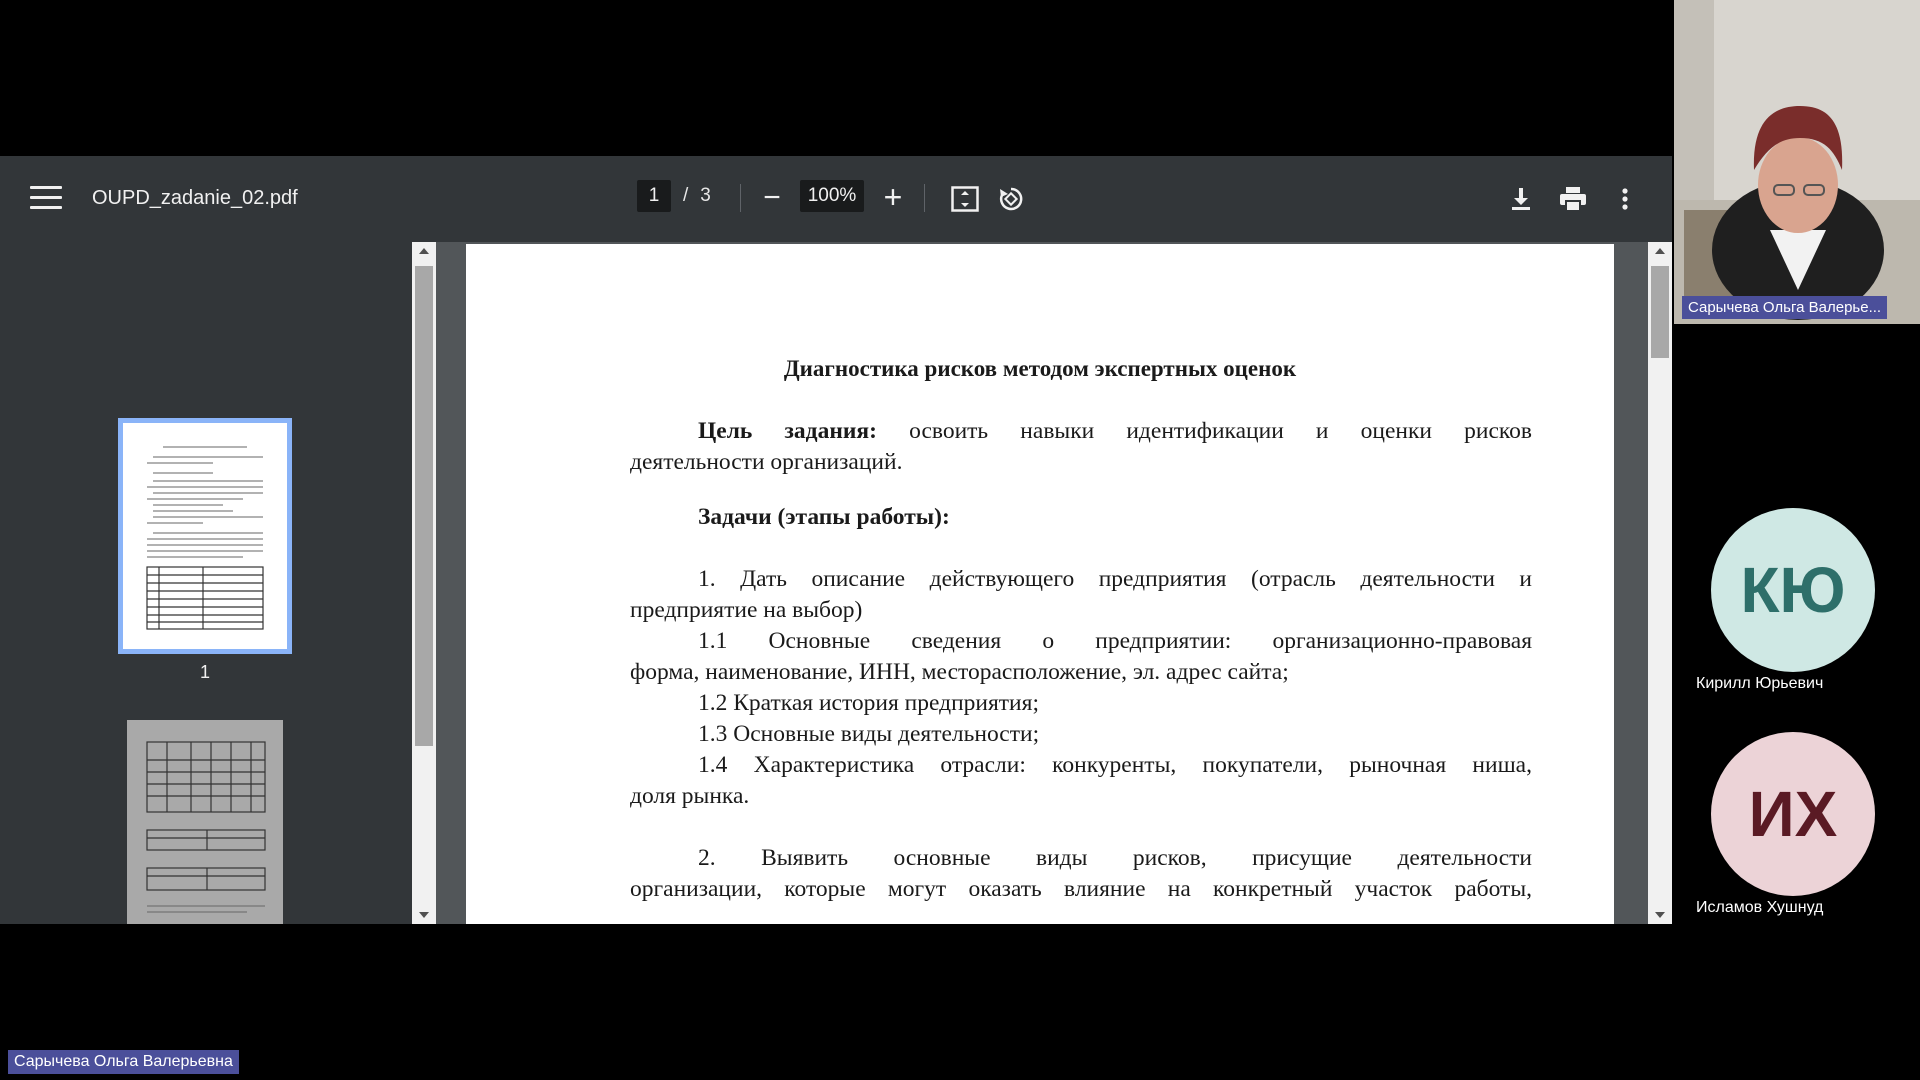 This screenshot has height=1080, width=1920. I want to click on print-icon, so click(1573, 199).